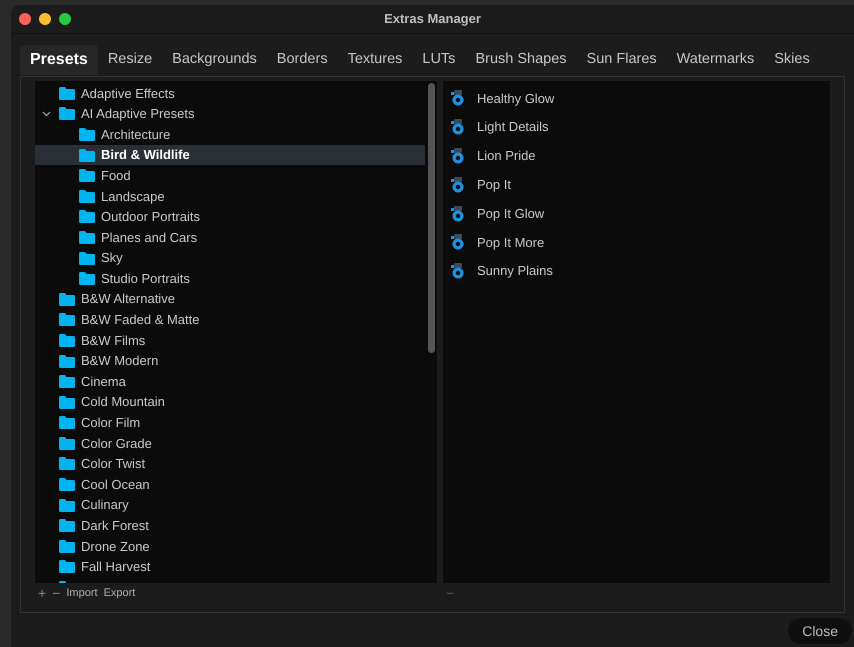 The height and width of the screenshot is (647, 854). What do you see at coordinates (59, 59) in the screenshot?
I see `tab: Presets` at bounding box center [59, 59].